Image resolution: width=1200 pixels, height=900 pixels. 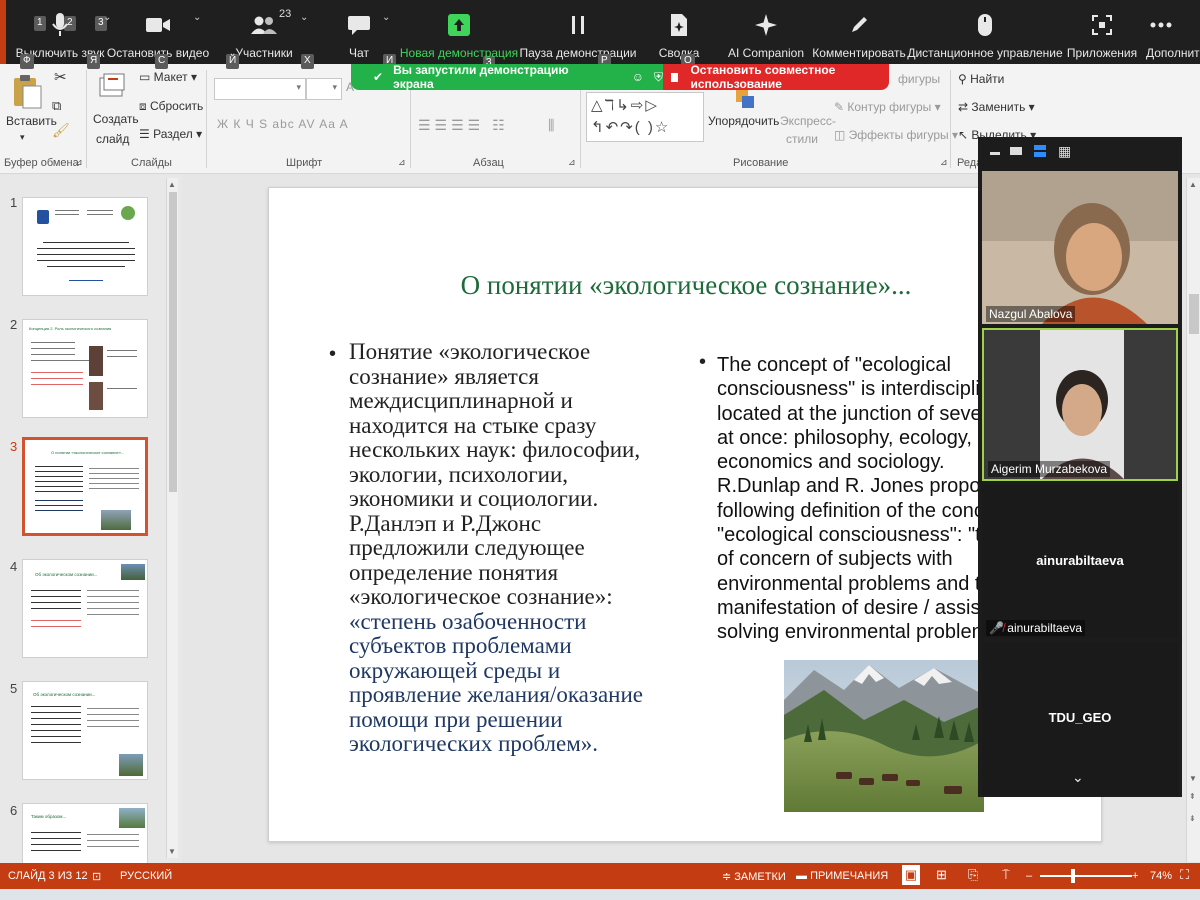 What do you see at coordinates (27, 92) in the screenshot?
I see `paste-icon` at bounding box center [27, 92].